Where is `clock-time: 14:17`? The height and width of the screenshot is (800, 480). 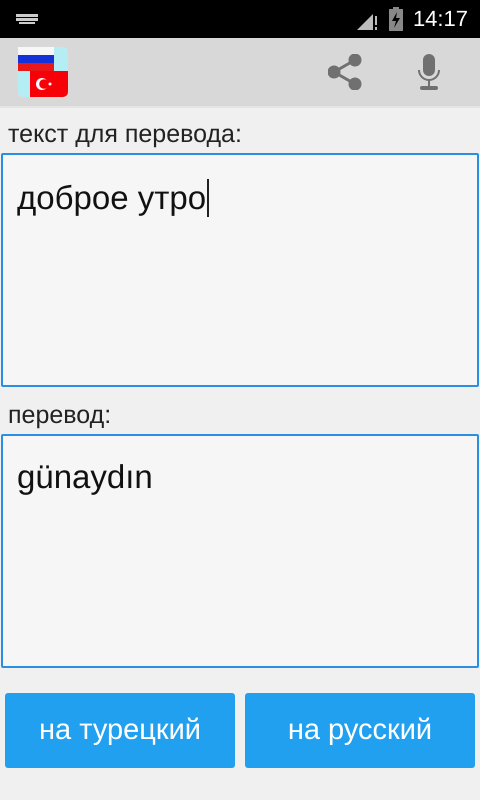 clock-time: 14:17 is located at coordinates (440, 19).